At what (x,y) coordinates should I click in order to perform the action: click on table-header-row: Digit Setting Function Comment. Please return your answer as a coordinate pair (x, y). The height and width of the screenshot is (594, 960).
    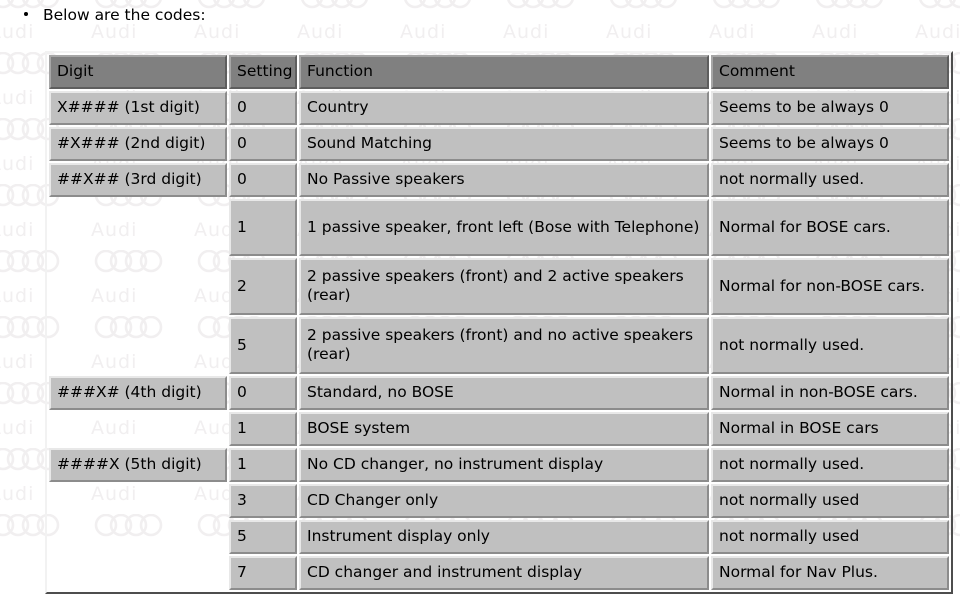
    Looking at the image, I should click on (499, 72).